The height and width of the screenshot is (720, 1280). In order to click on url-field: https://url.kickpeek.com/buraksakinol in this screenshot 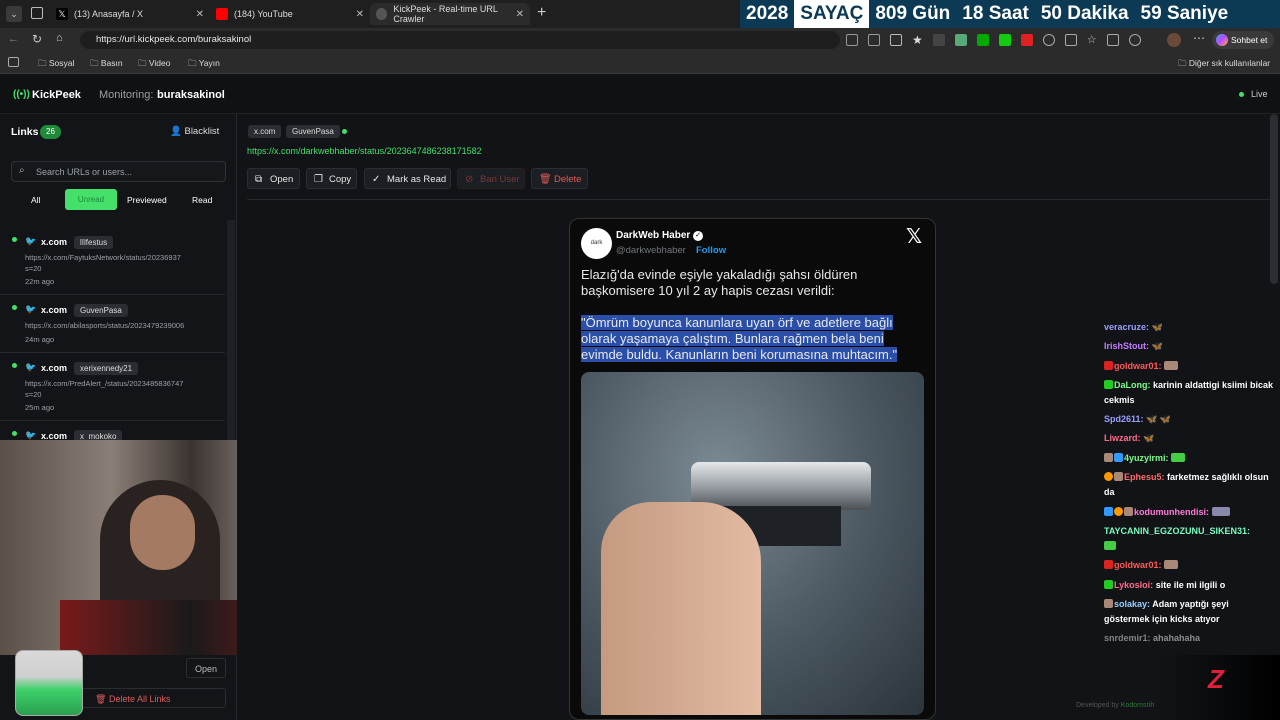, I will do `click(460, 40)`.